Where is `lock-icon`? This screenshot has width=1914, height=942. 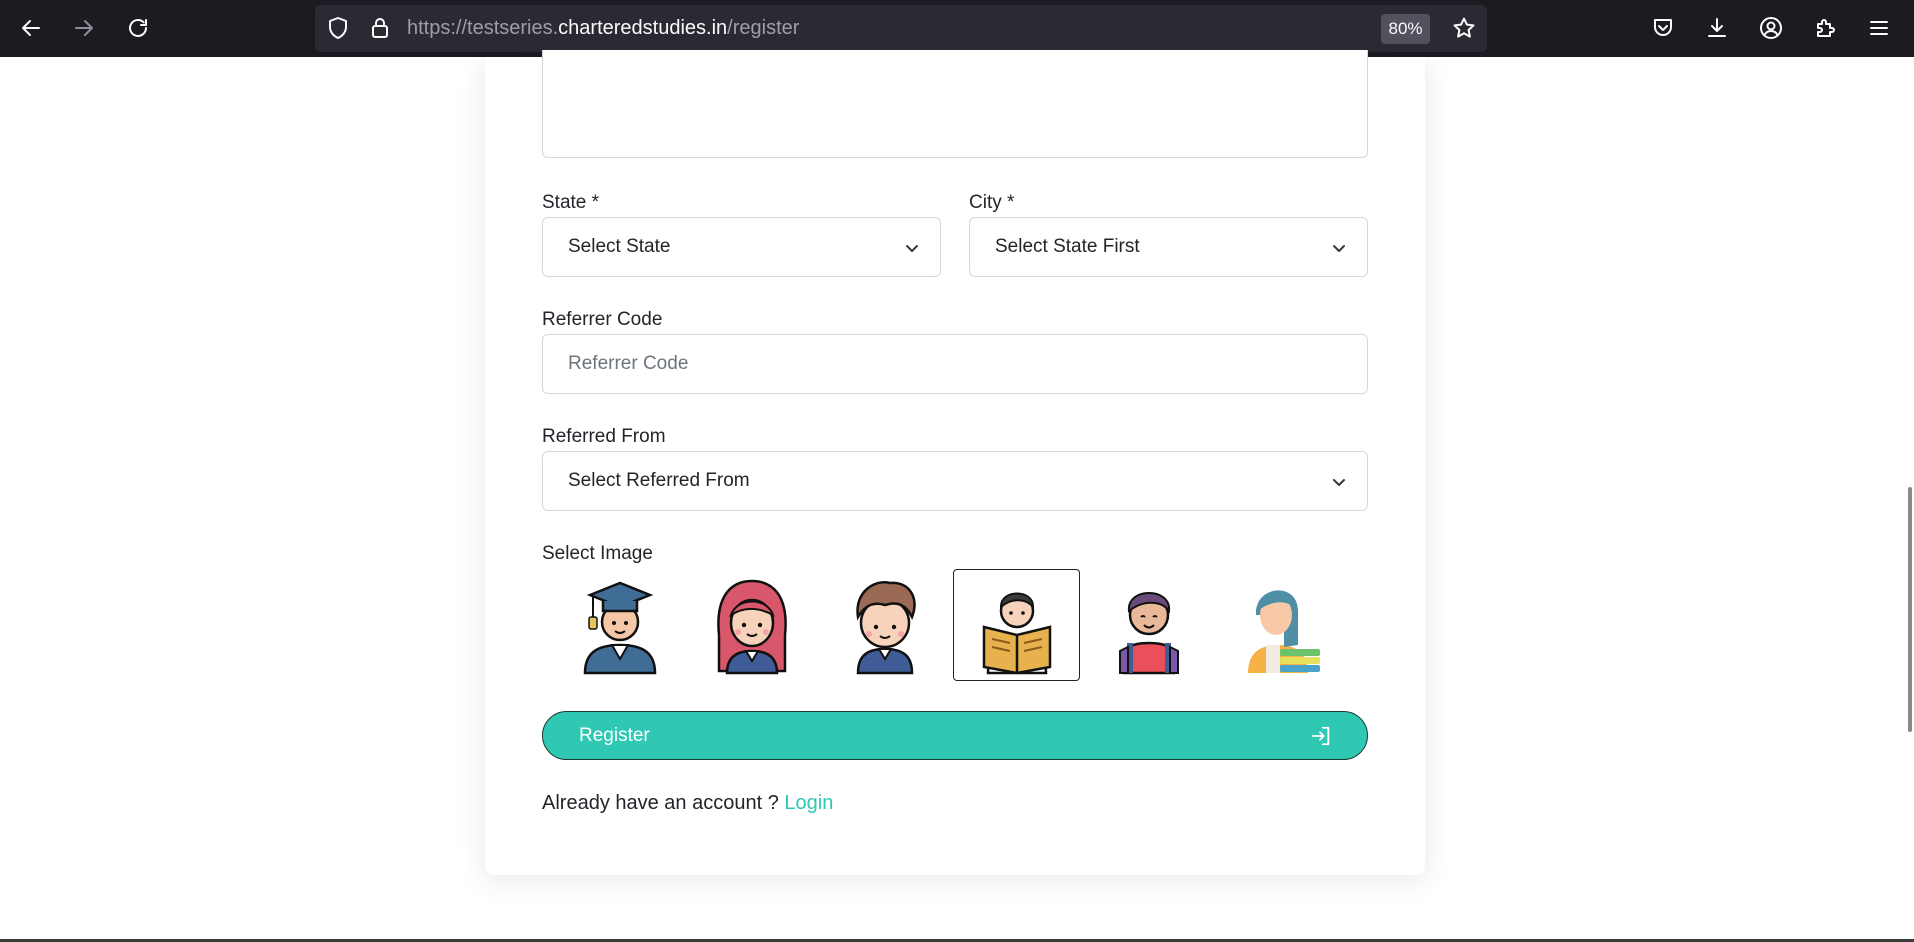 lock-icon is located at coordinates (380, 28).